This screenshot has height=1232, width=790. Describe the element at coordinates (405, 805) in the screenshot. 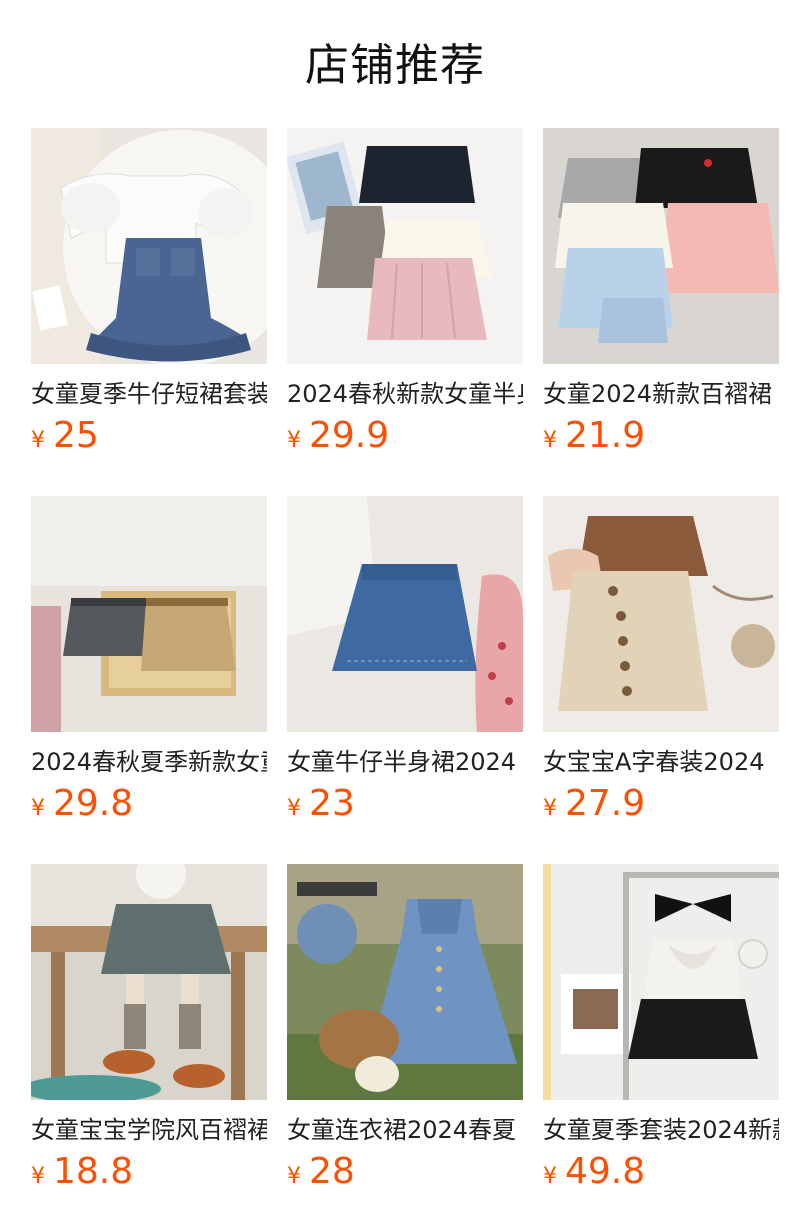

I see `product-price: ¥ 23` at that location.